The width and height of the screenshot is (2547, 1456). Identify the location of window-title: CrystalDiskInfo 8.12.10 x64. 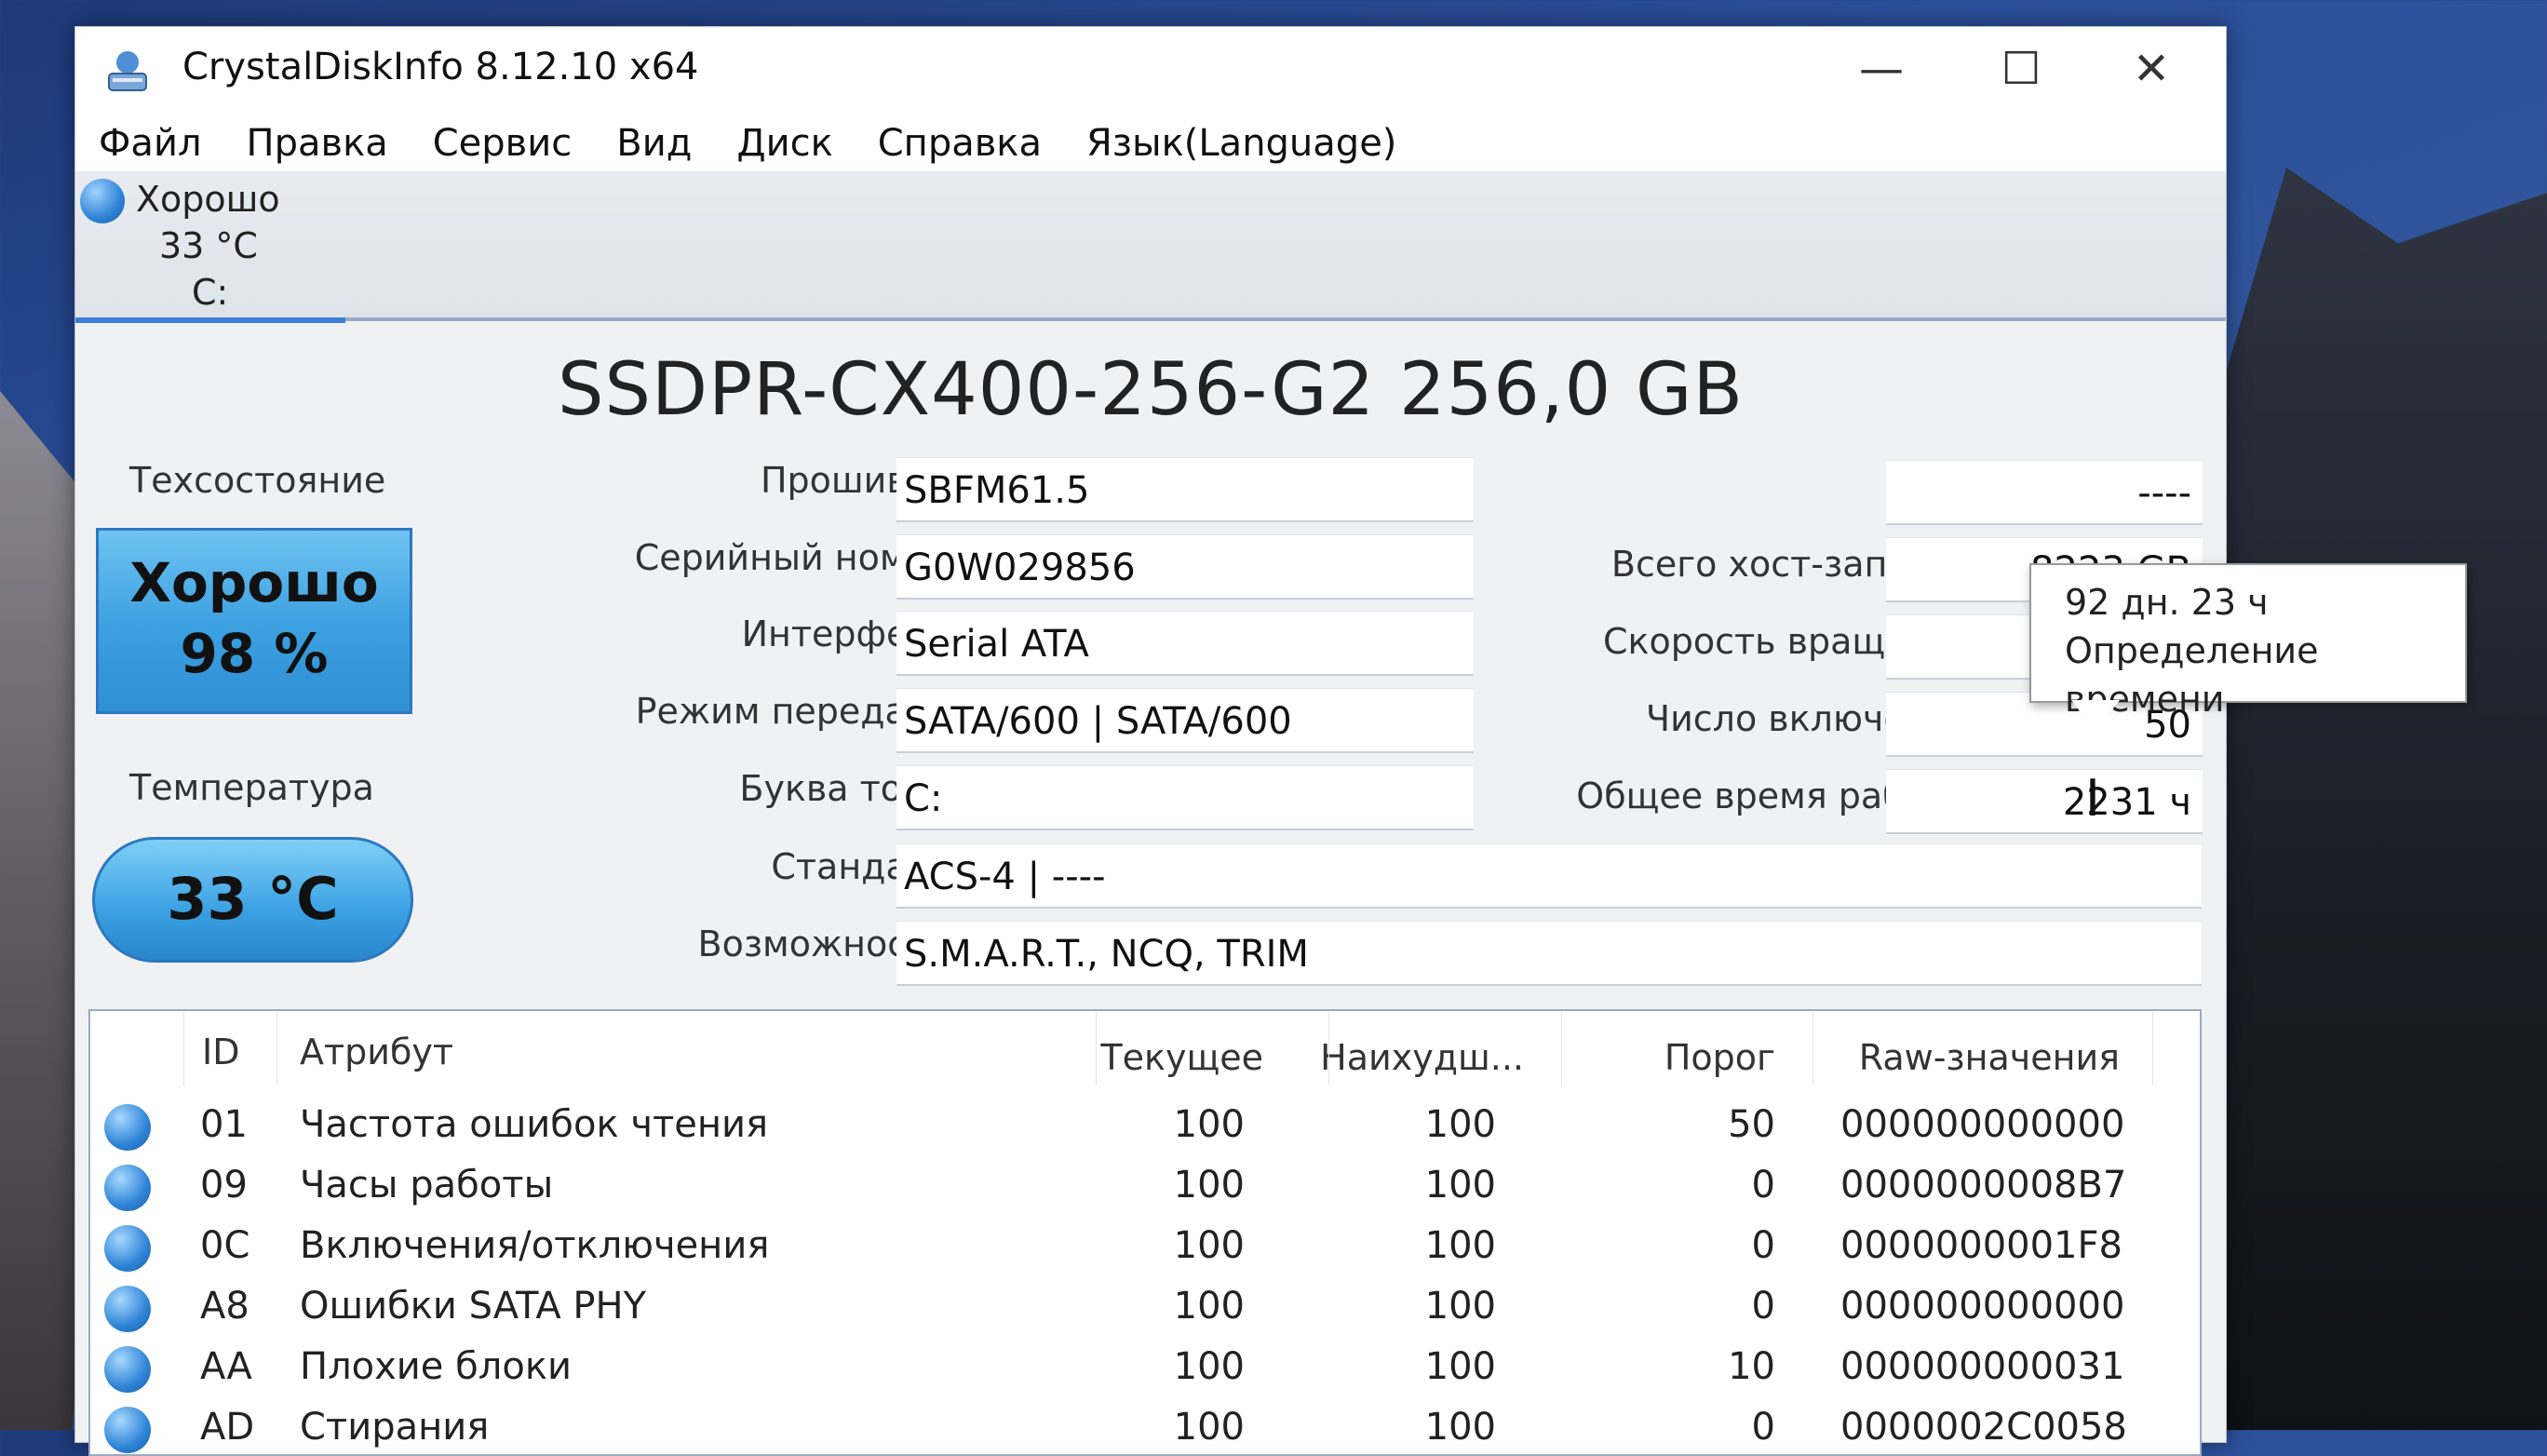
(440, 67).